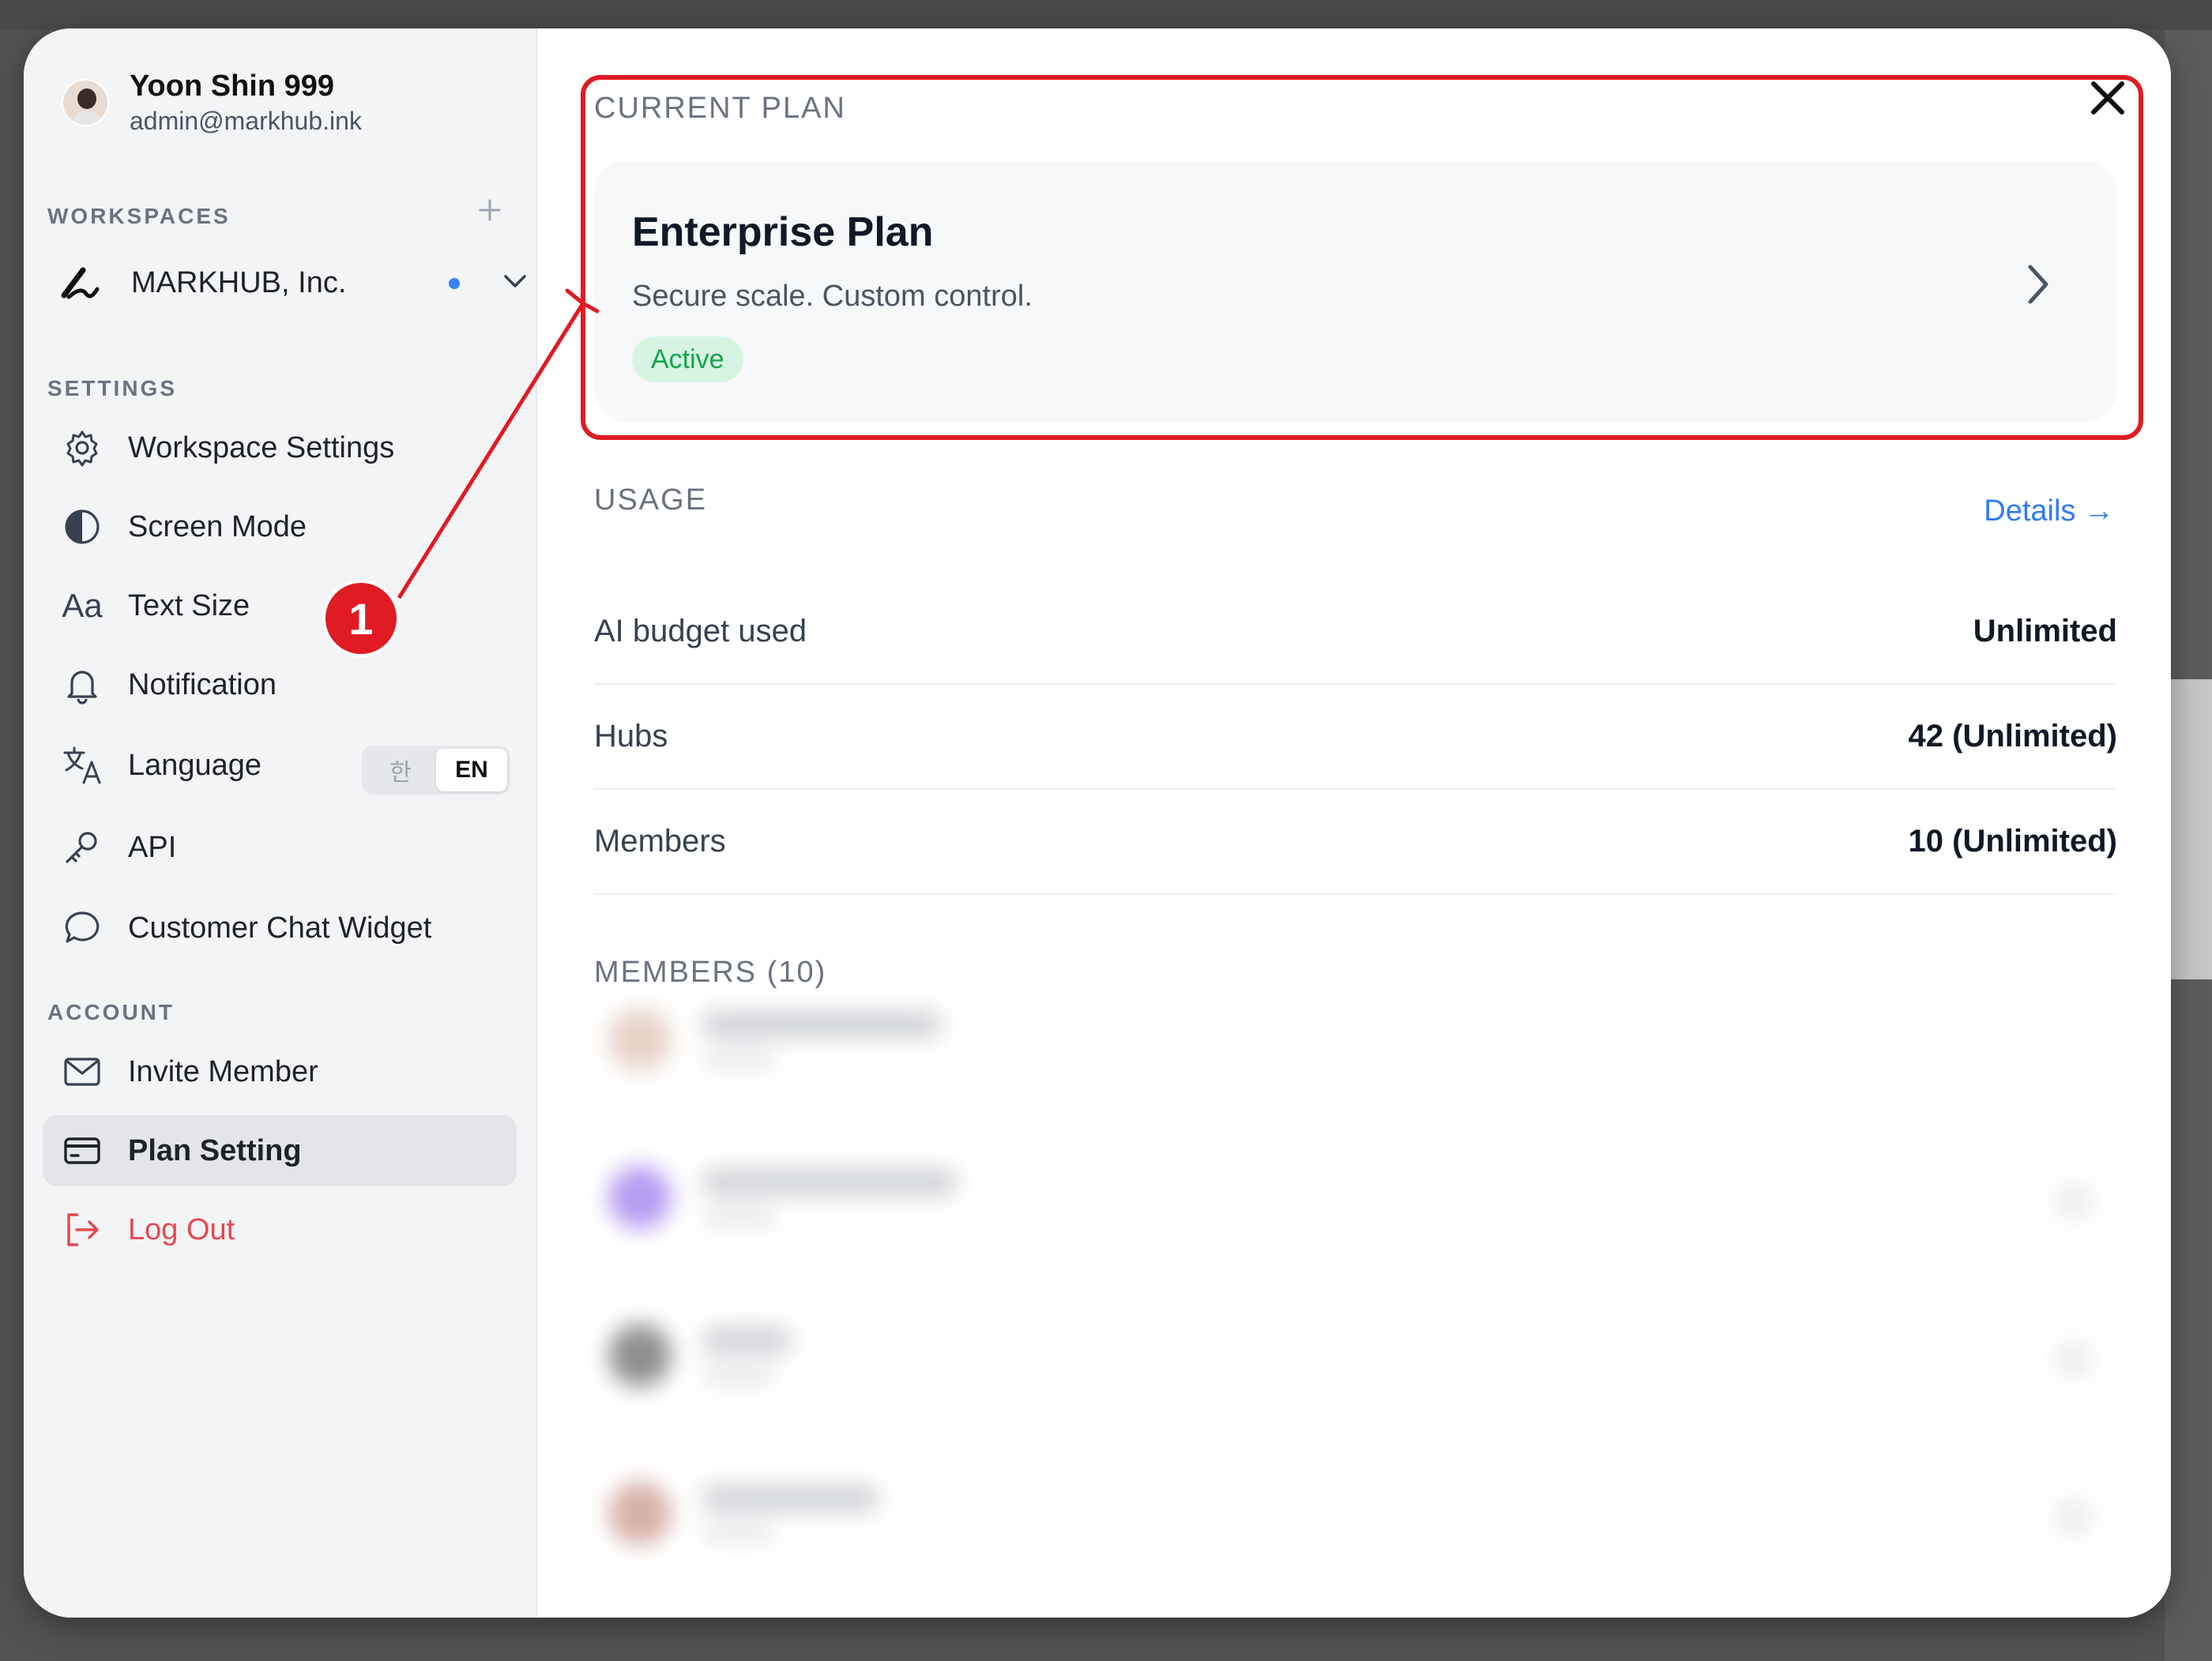  What do you see at coordinates (280, 684) in the screenshot?
I see `nav-notification: Notification` at bounding box center [280, 684].